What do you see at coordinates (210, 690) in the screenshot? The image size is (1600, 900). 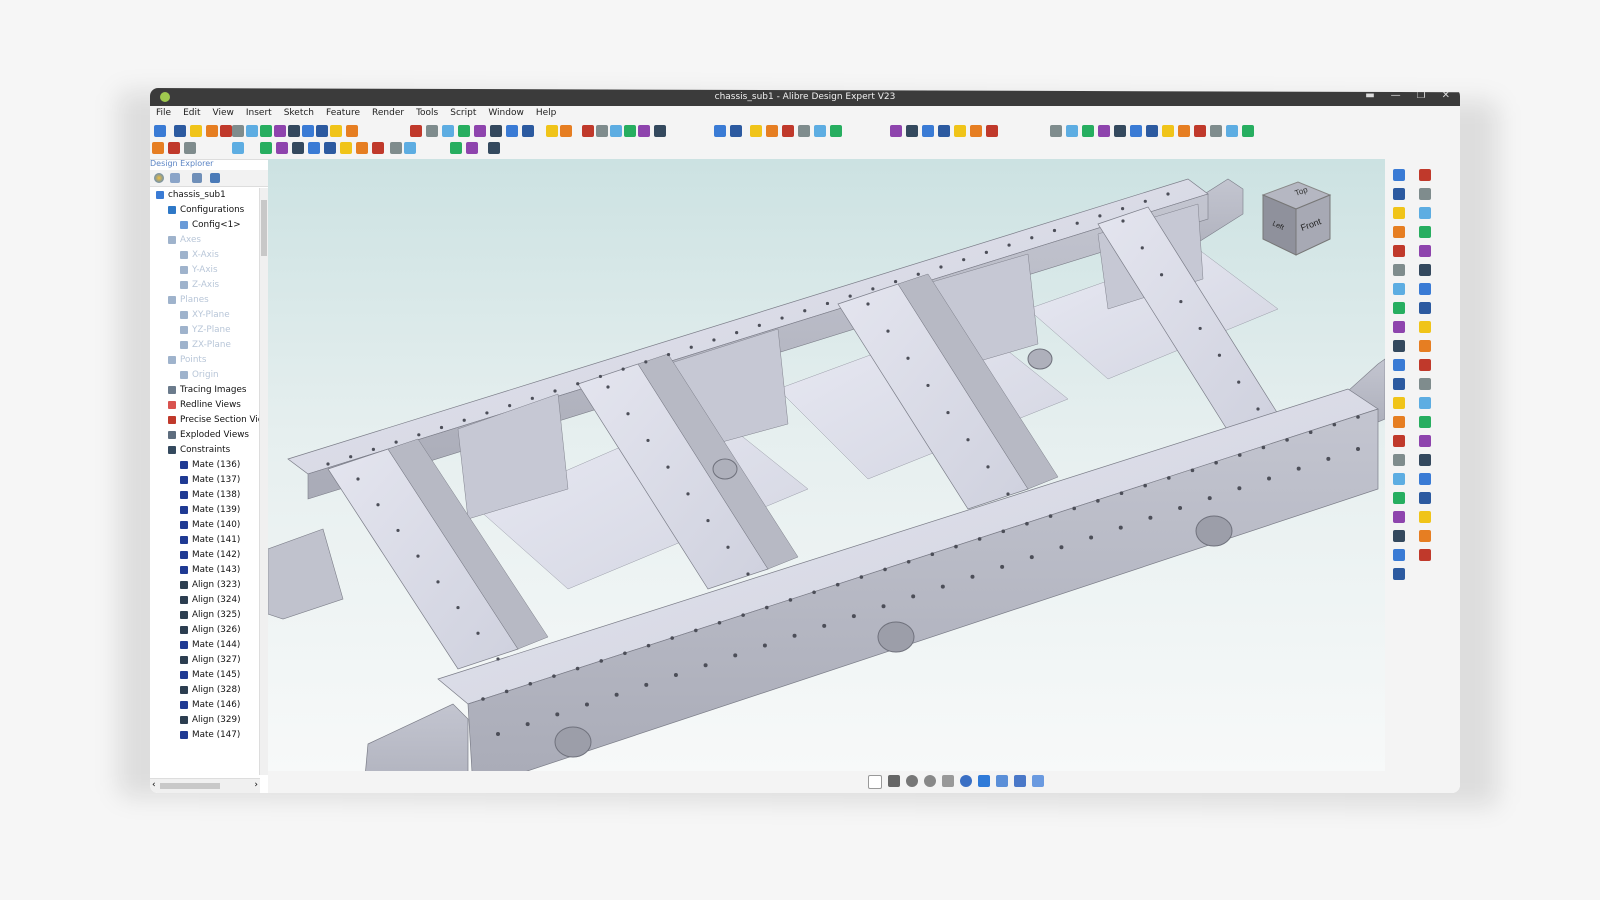 I see `tree-item: Align (328)` at bounding box center [210, 690].